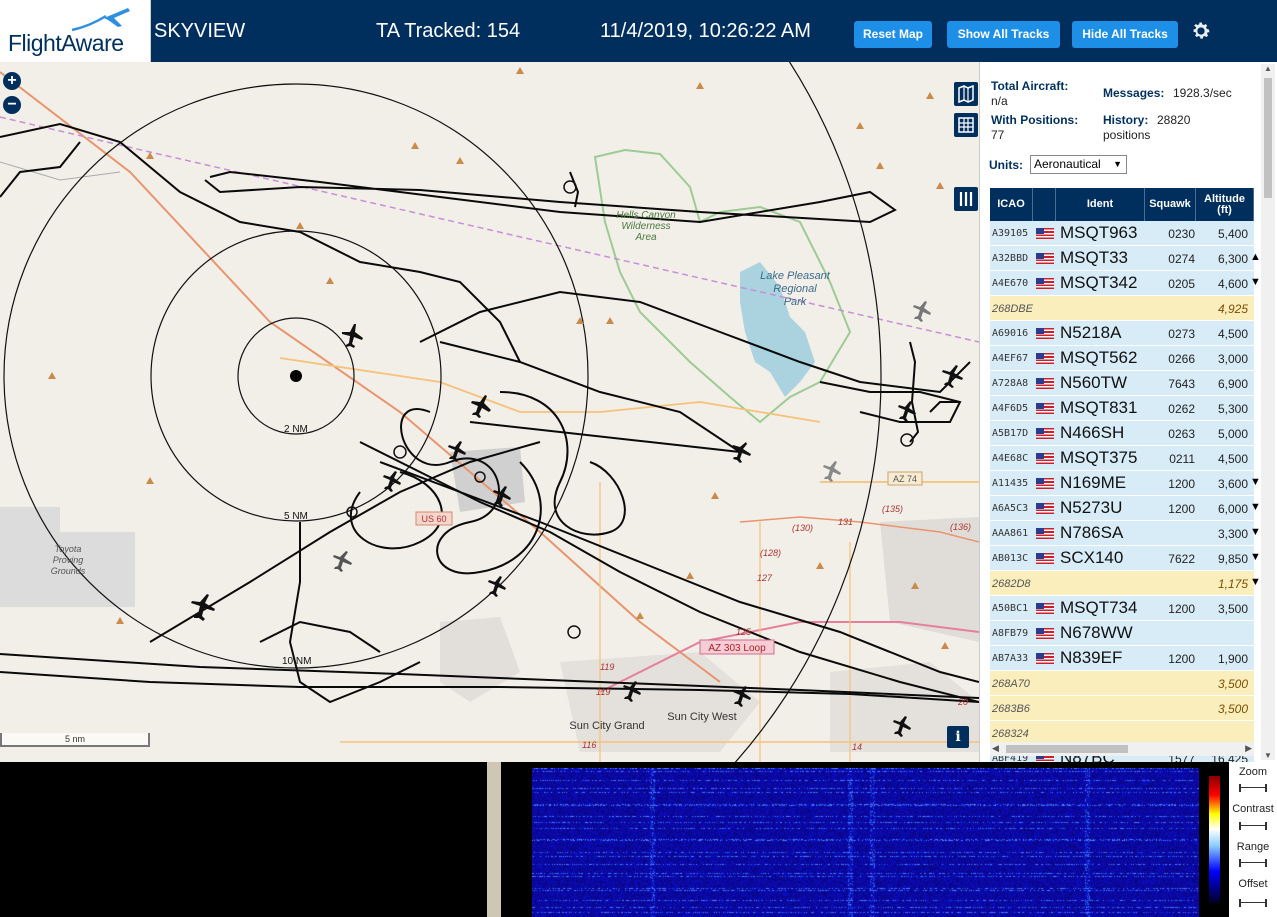 This screenshot has width=1277, height=917. I want to click on table-row: A4E670 MSQT342 0205 4,600 ▼, so click(1125, 283).